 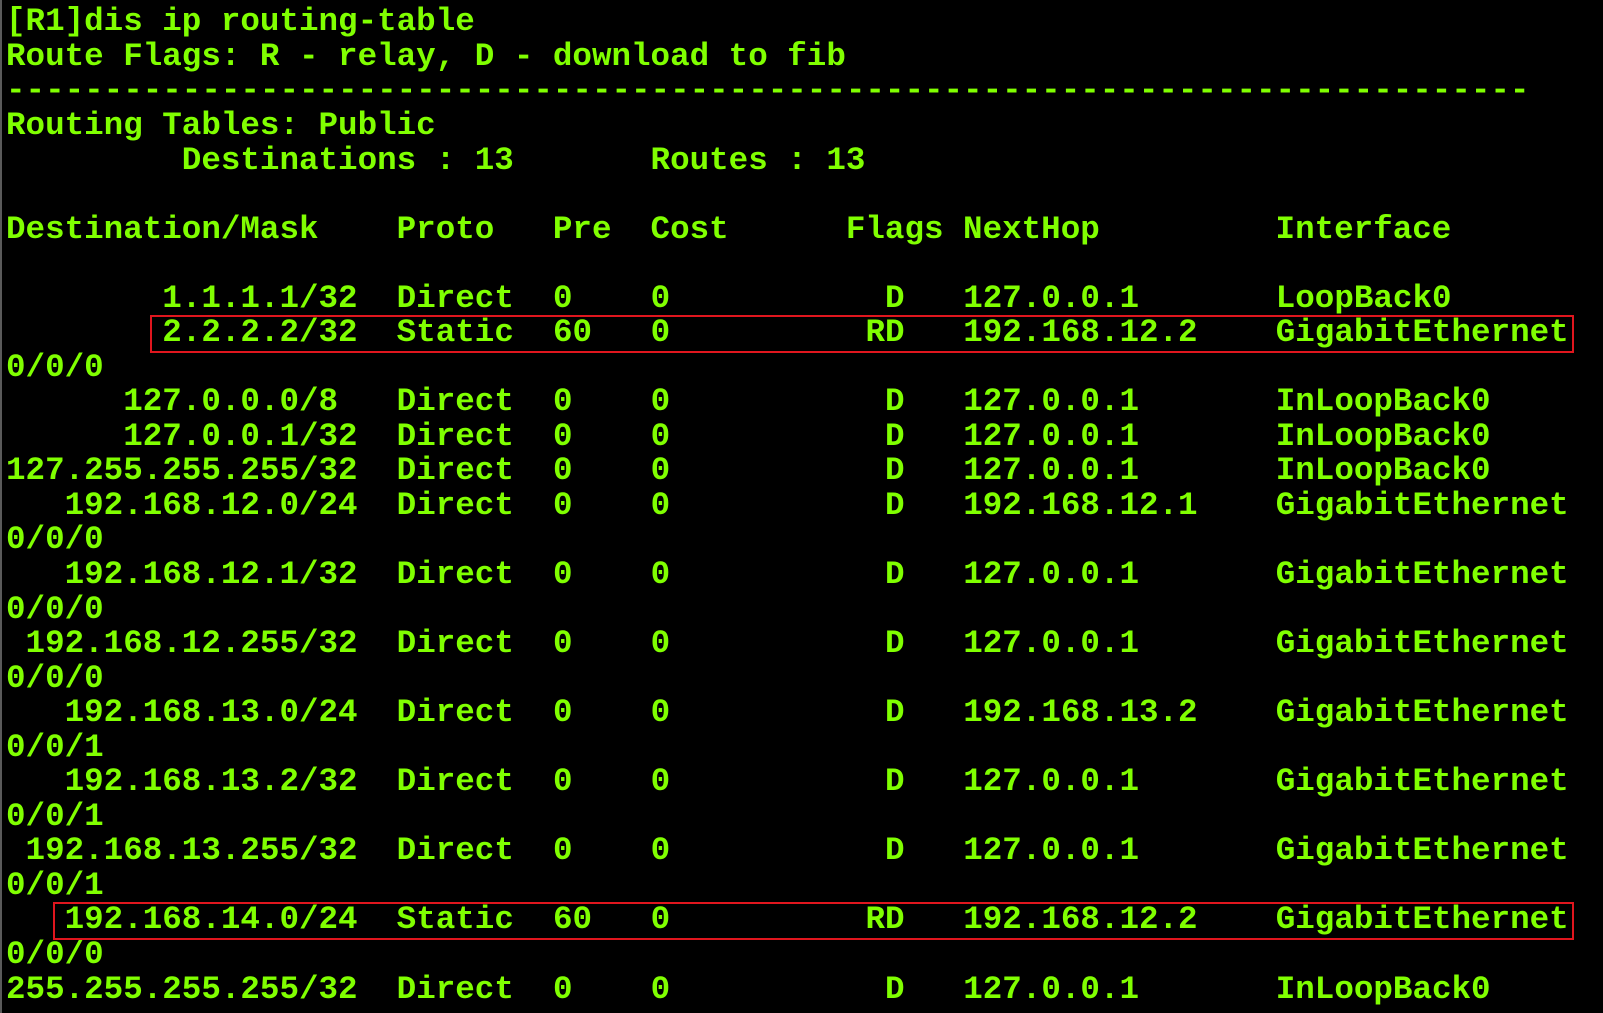 What do you see at coordinates (377, 125) in the screenshot?
I see `routing-table-name: Public` at bounding box center [377, 125].